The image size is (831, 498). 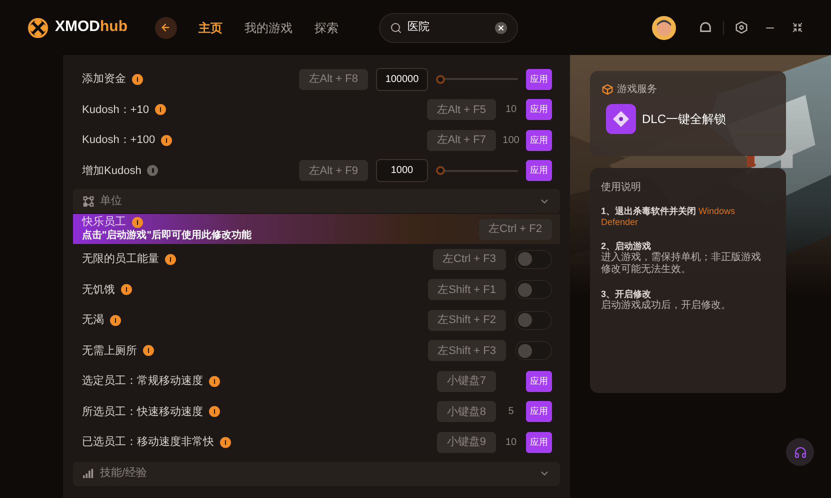 What do you see at coordinates (91, 27) in the screenshot?
I see `logo-text: XMODhub` at bounding box center [91, 27].